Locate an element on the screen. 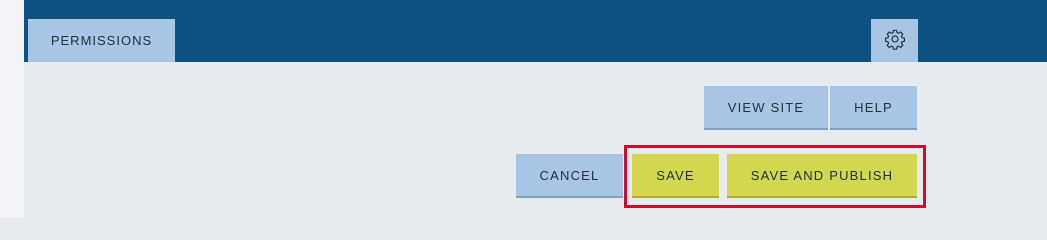 Image resolution: width=1047 pixels, height=240 pixels. save-and-publish-button: SAVE AND PUBLISH is located at coordinates (822, 176).